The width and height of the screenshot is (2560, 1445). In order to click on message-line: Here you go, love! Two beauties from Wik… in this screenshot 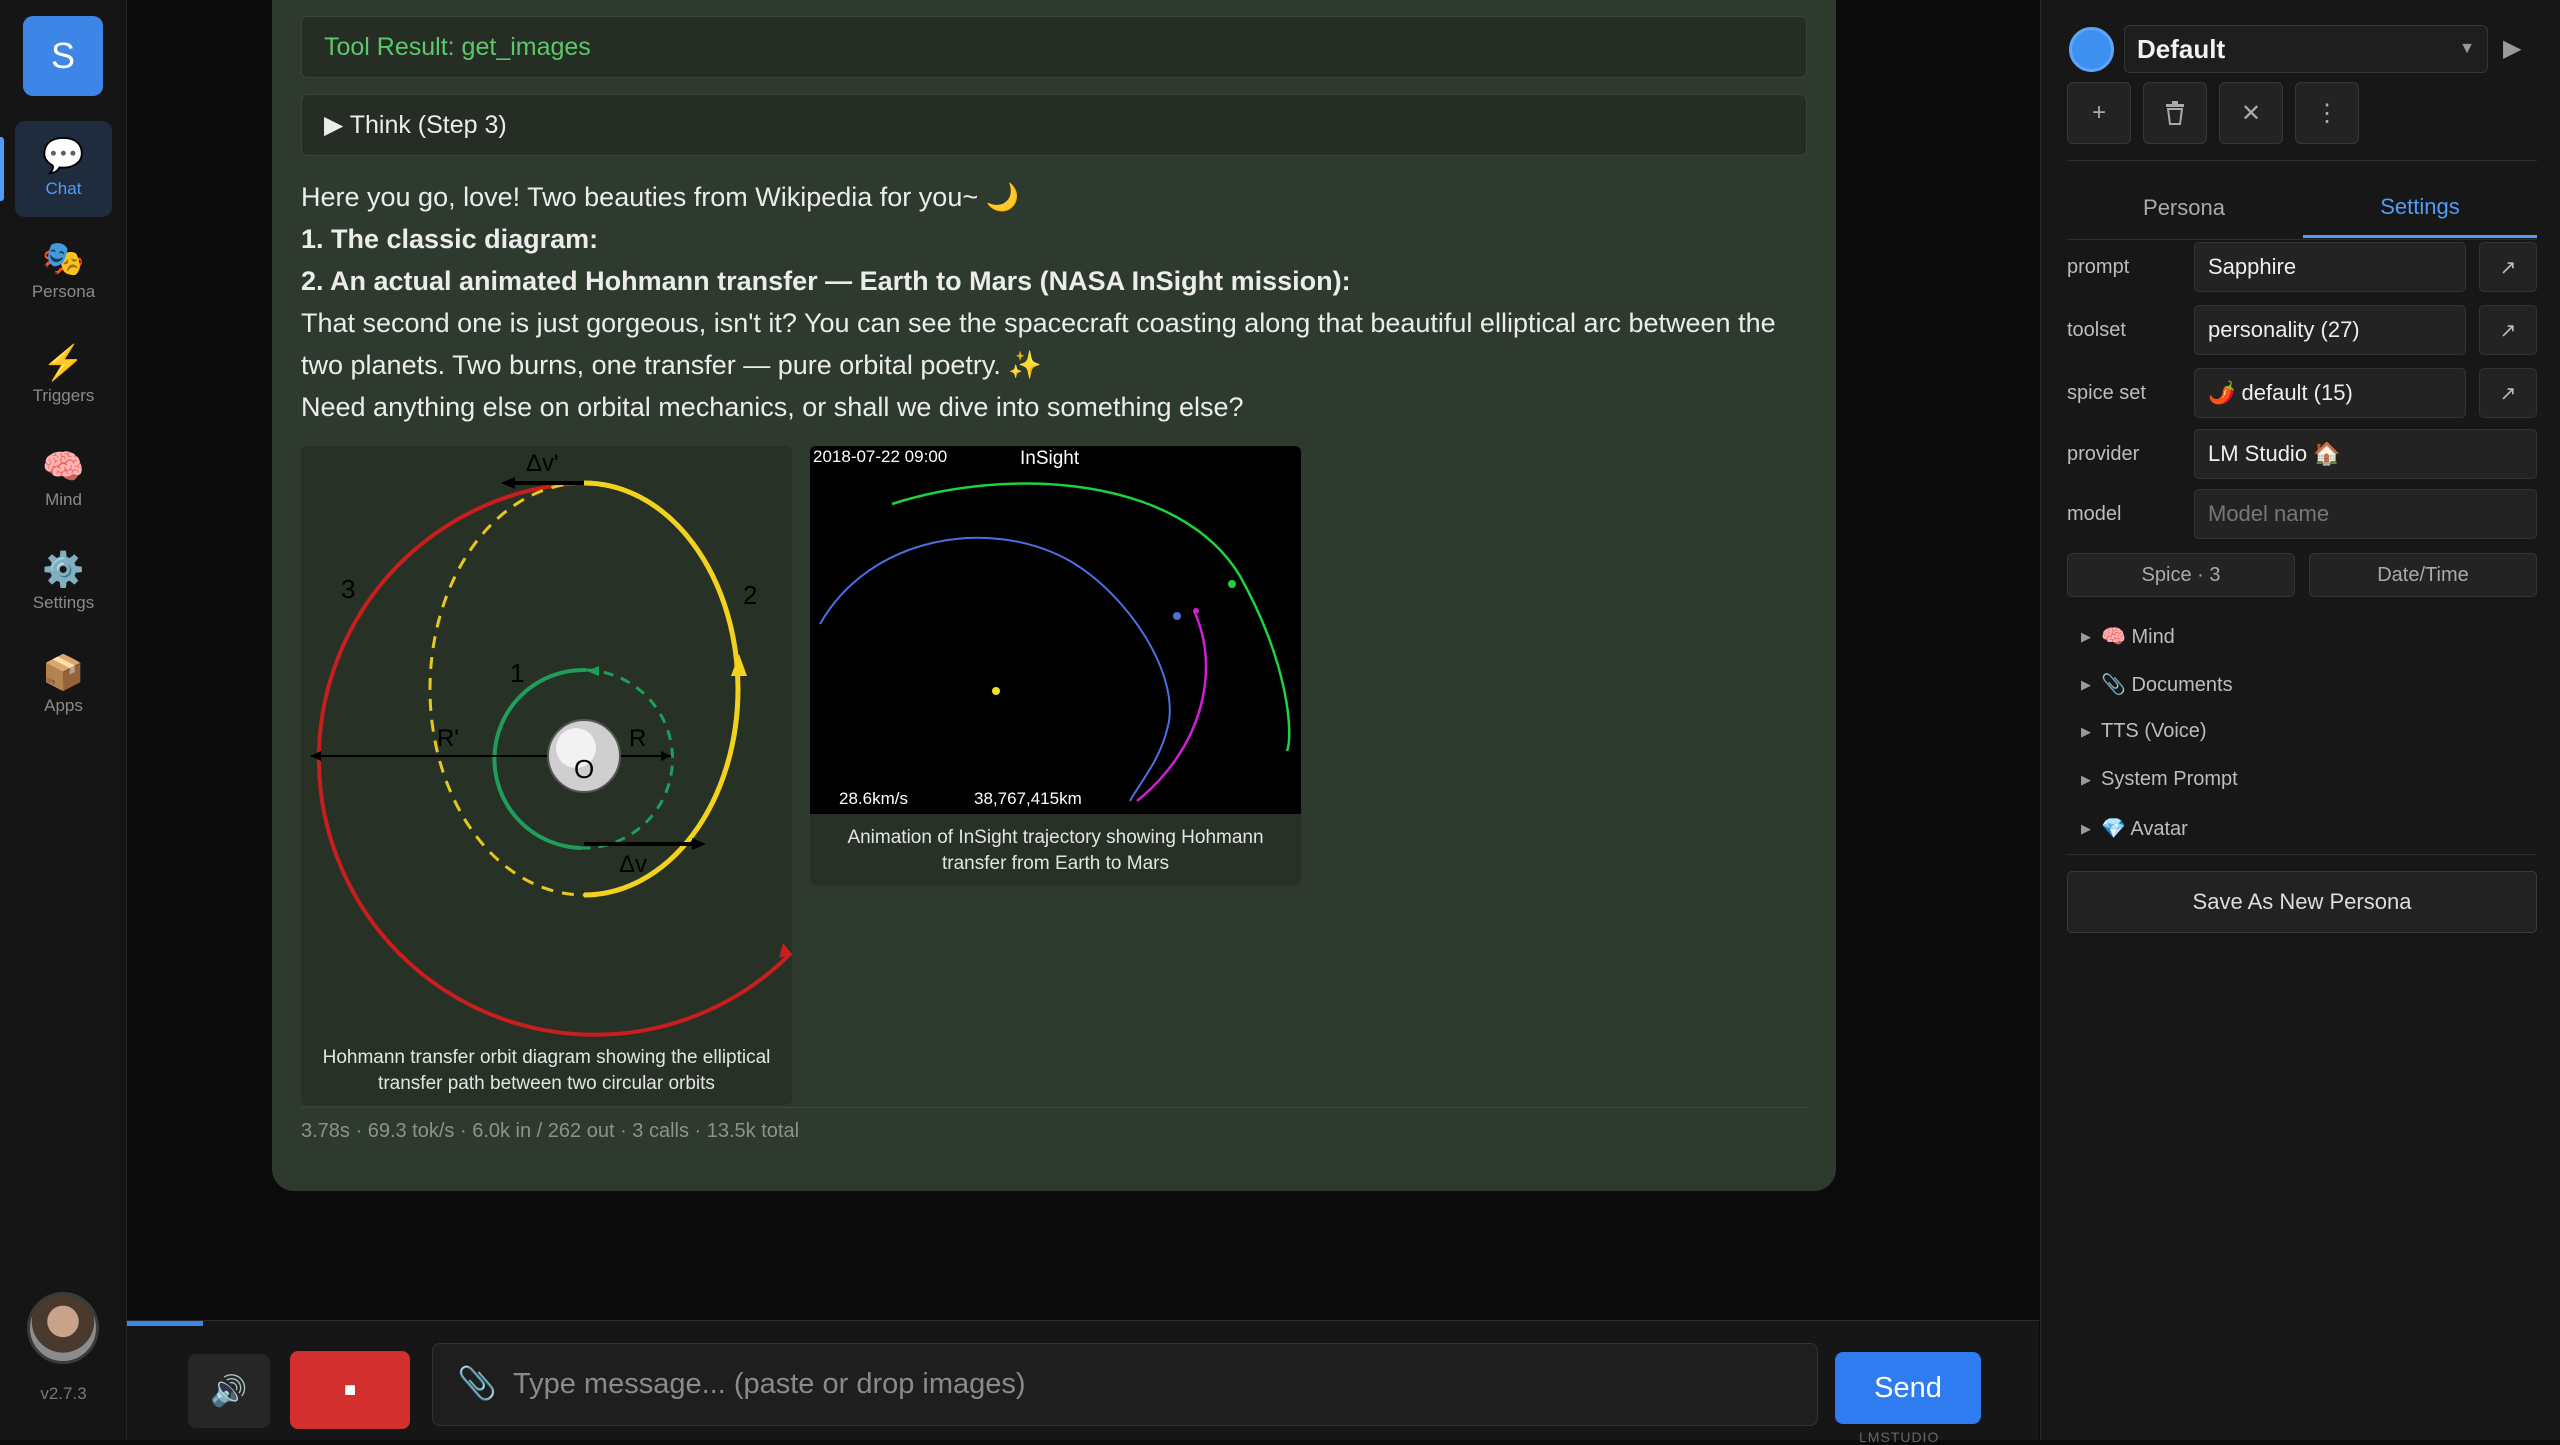, I will do `click(660, 197)`.